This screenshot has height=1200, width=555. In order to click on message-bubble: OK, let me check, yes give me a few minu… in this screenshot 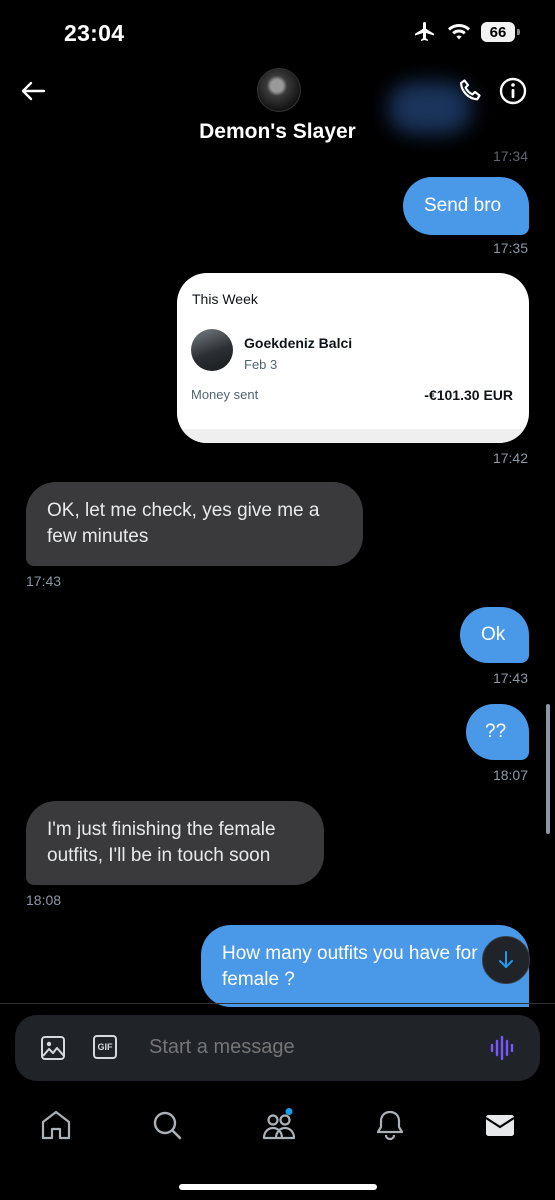, I will do `click(194, 524)`.